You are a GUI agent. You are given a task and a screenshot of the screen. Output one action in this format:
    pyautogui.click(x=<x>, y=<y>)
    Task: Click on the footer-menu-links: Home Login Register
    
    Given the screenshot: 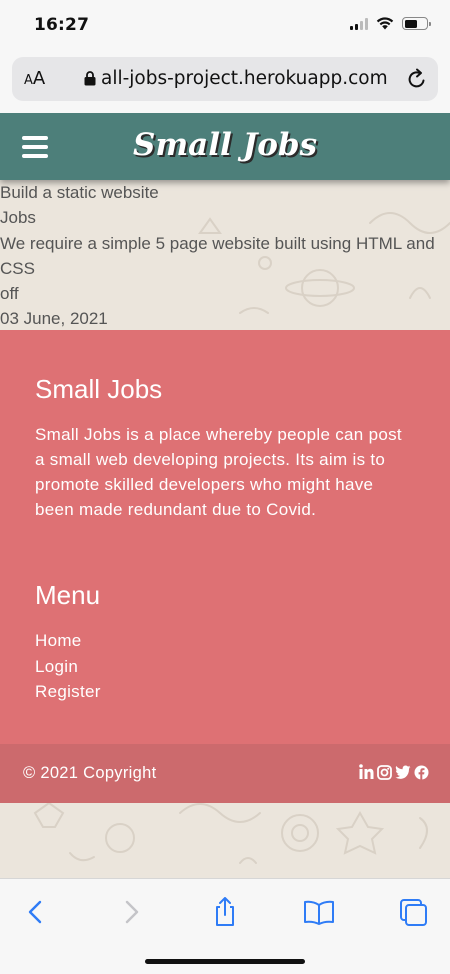 What is the action you would take?
    pyautogui.click(x=68, y=666)
    